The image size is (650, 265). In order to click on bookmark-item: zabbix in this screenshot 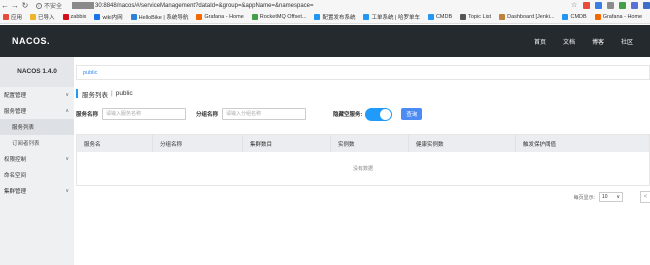, I will do `click(74, 17)`.